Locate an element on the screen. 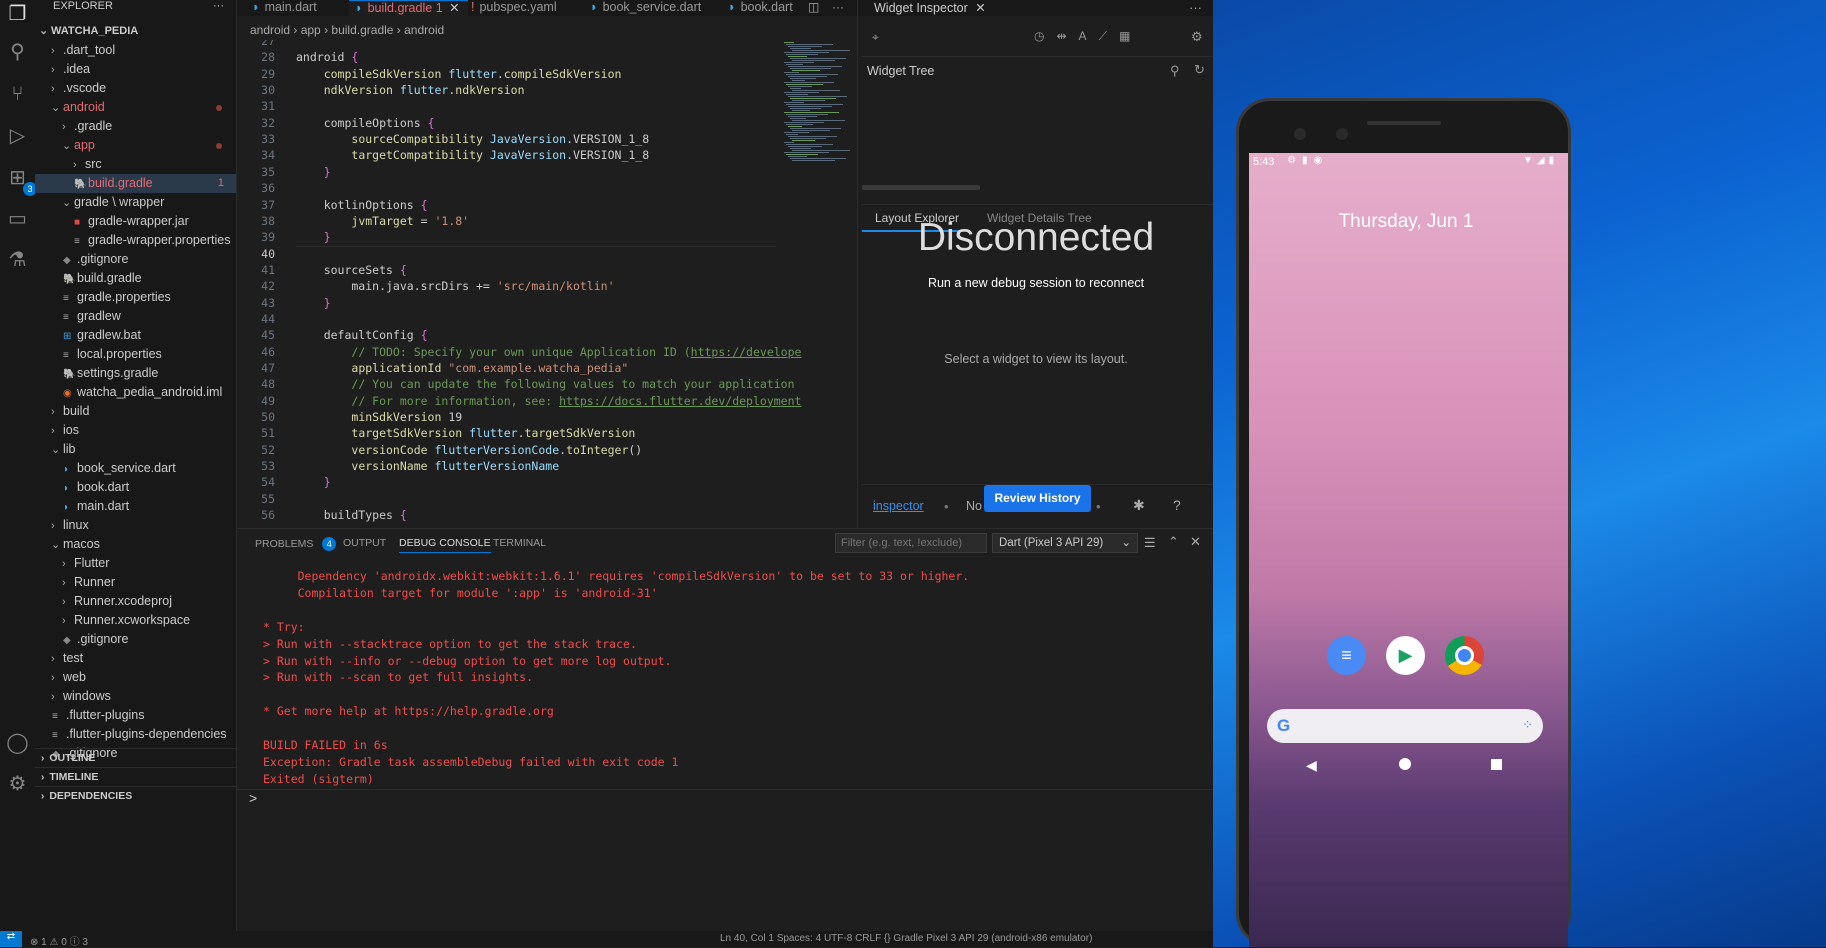 This screenshot has width=1826, height=948. inspector-more-icon: ··· is located at coordinates (1195, 7).